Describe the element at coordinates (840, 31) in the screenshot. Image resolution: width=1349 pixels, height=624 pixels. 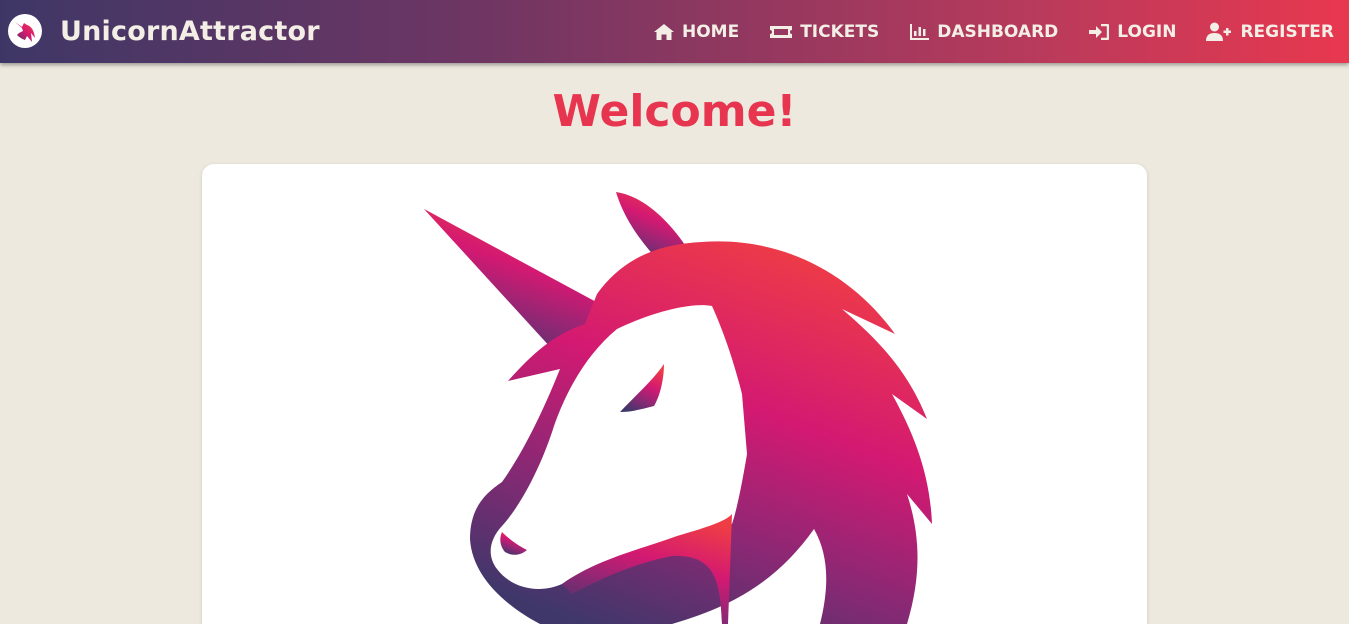
I see `nav-tickets-label: TICKETS` at that location.